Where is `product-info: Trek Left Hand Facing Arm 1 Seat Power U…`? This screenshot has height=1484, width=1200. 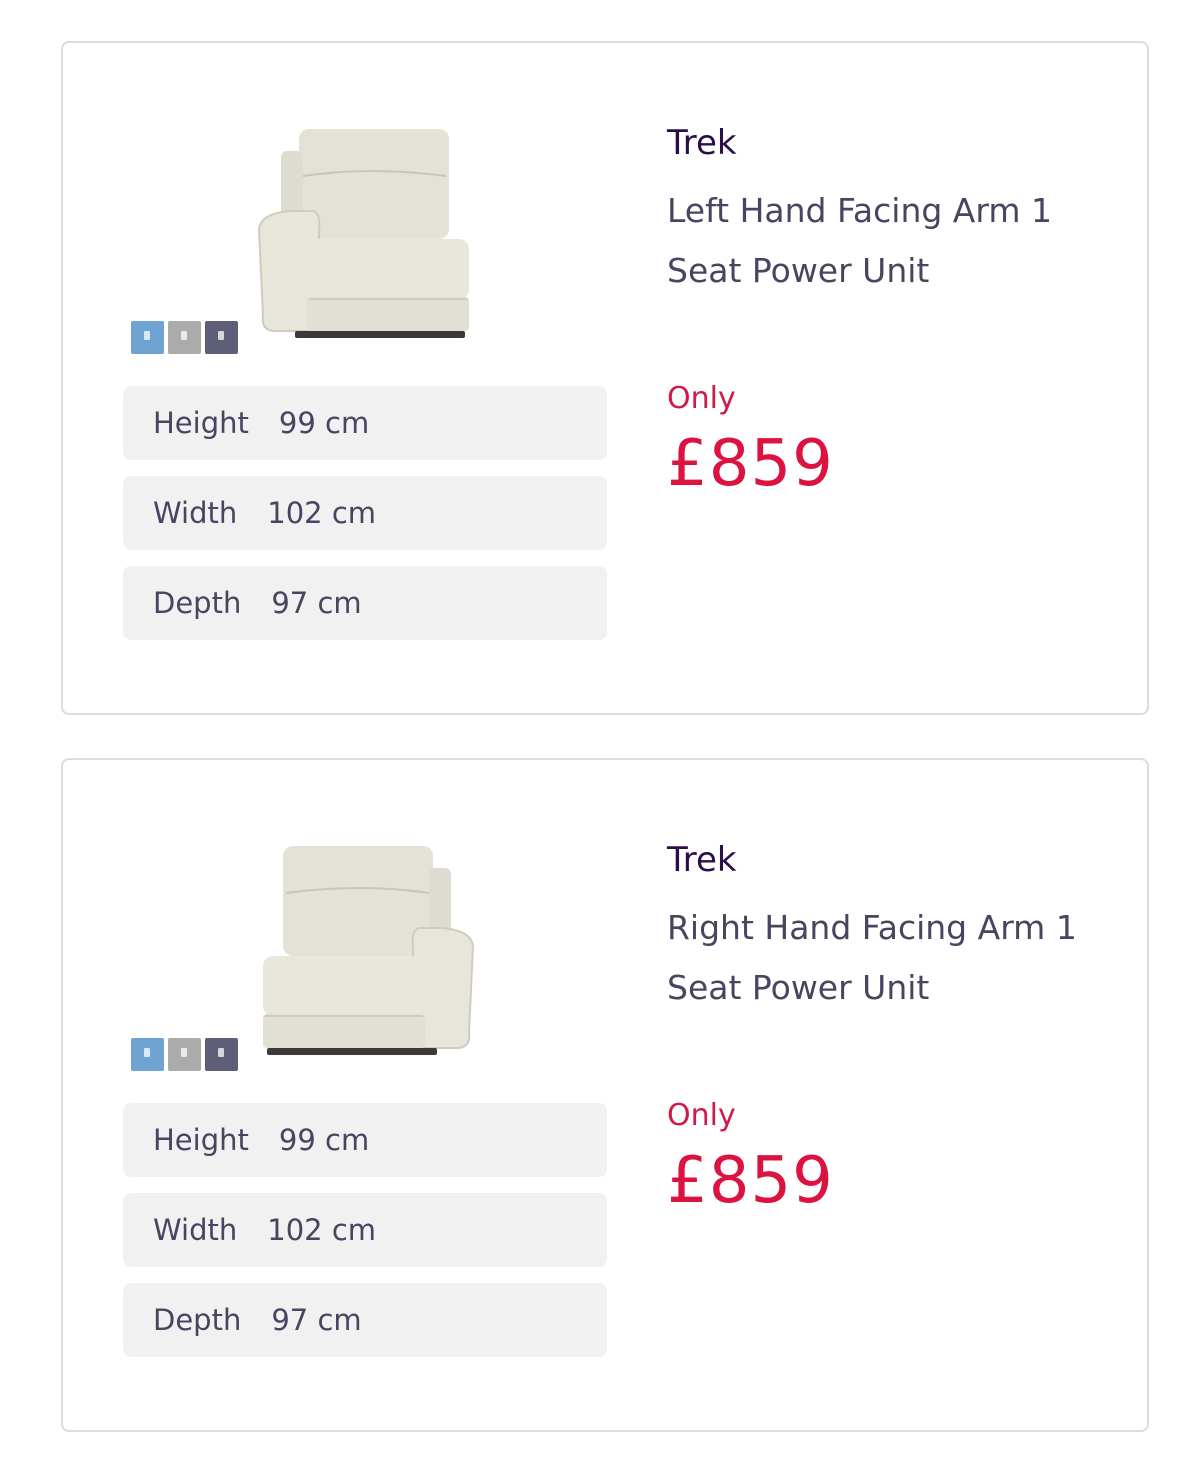 product-info: Trek Left Hand Facing Arm 1 Seat Power U… is located at coordinates (892, 209).